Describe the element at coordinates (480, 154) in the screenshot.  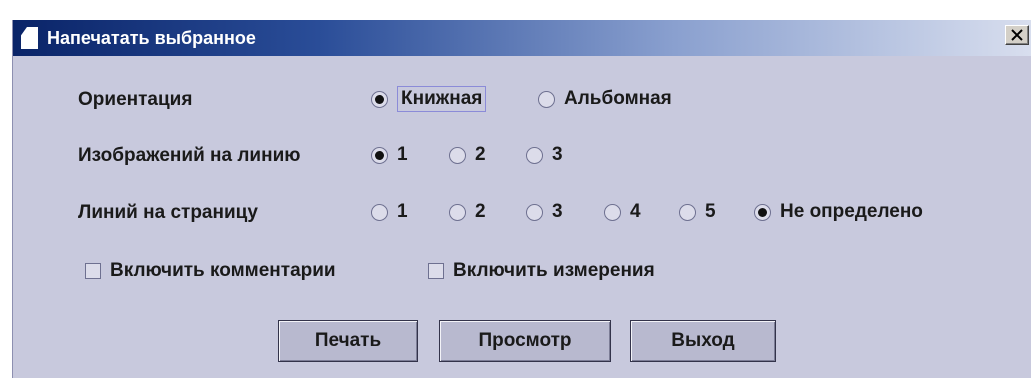
I see `images-per-line-2-label: 2` at that location.